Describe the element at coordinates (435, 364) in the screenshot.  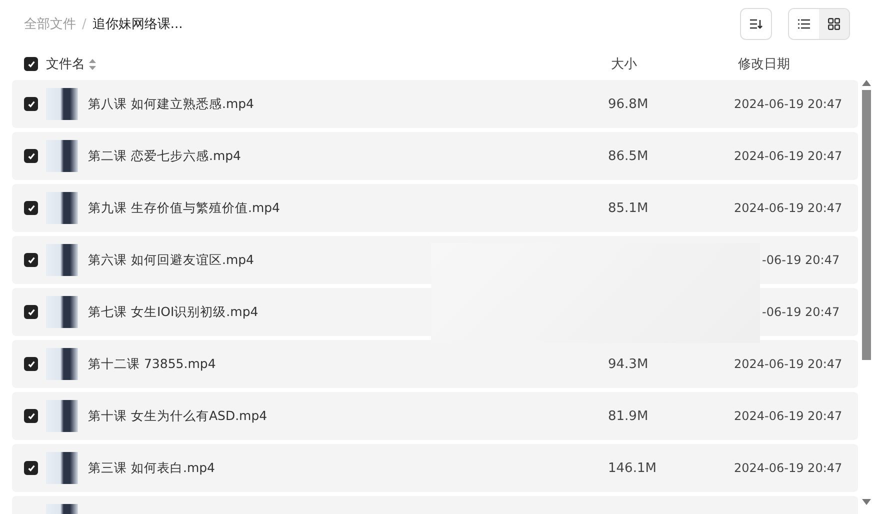
I see `file-row: 第十二课 73855.mp4 94.3M 2024-06-19 20:47` at that location.